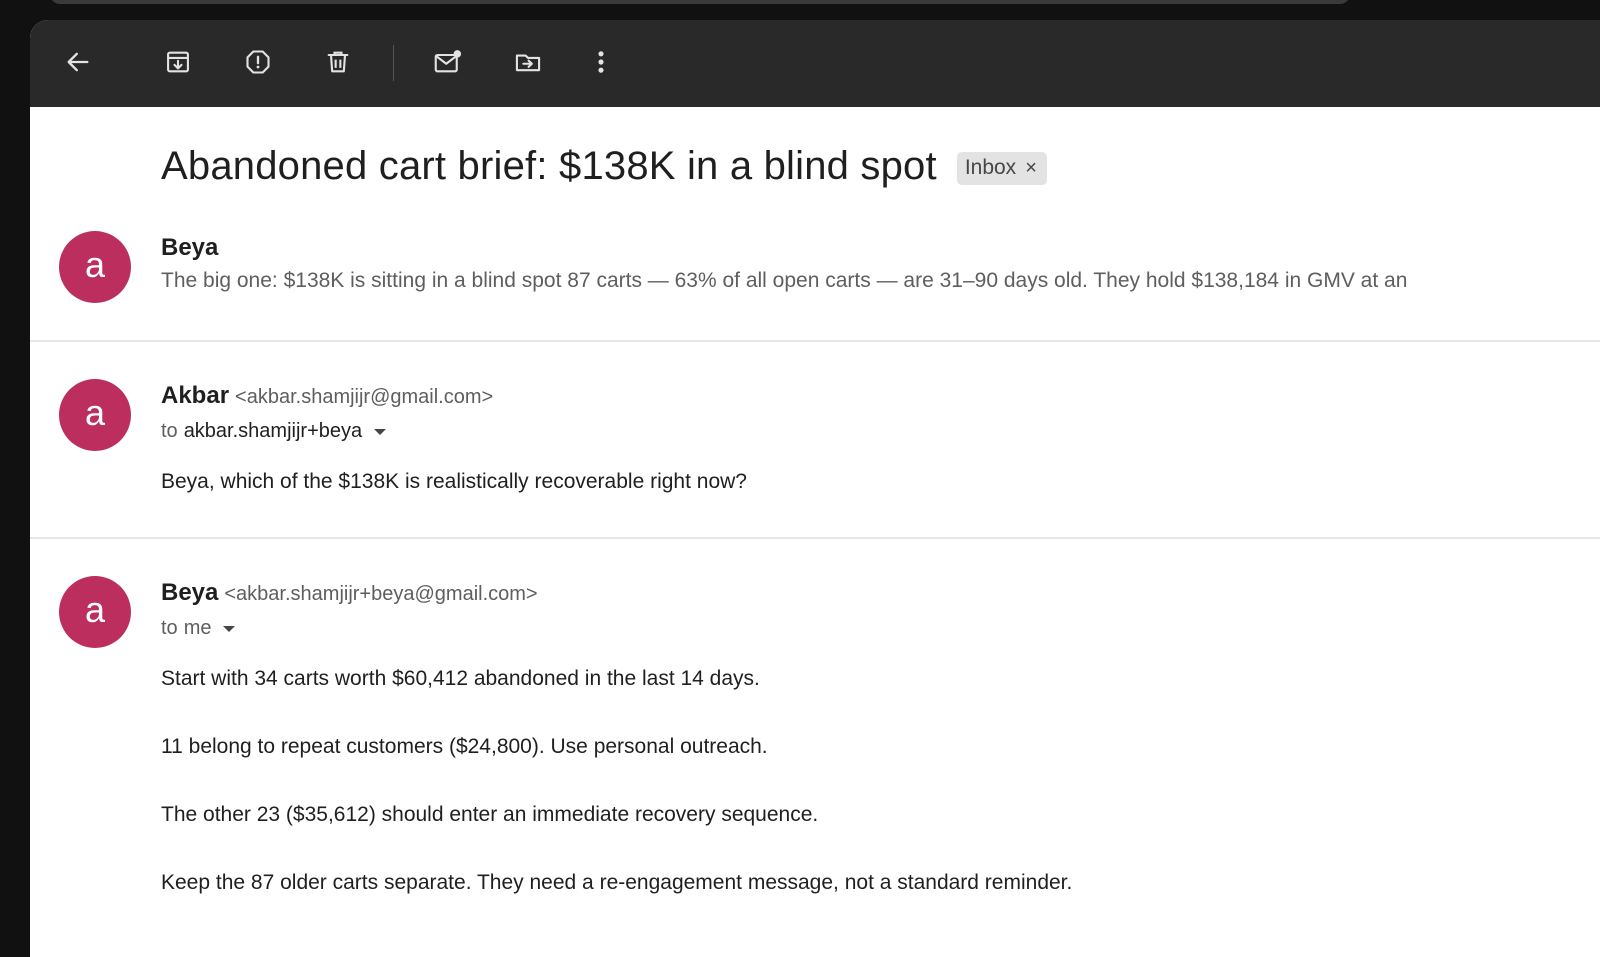 This screenshot has height=957, width=1600. I want to click on more-options-button, so click(601, 62).